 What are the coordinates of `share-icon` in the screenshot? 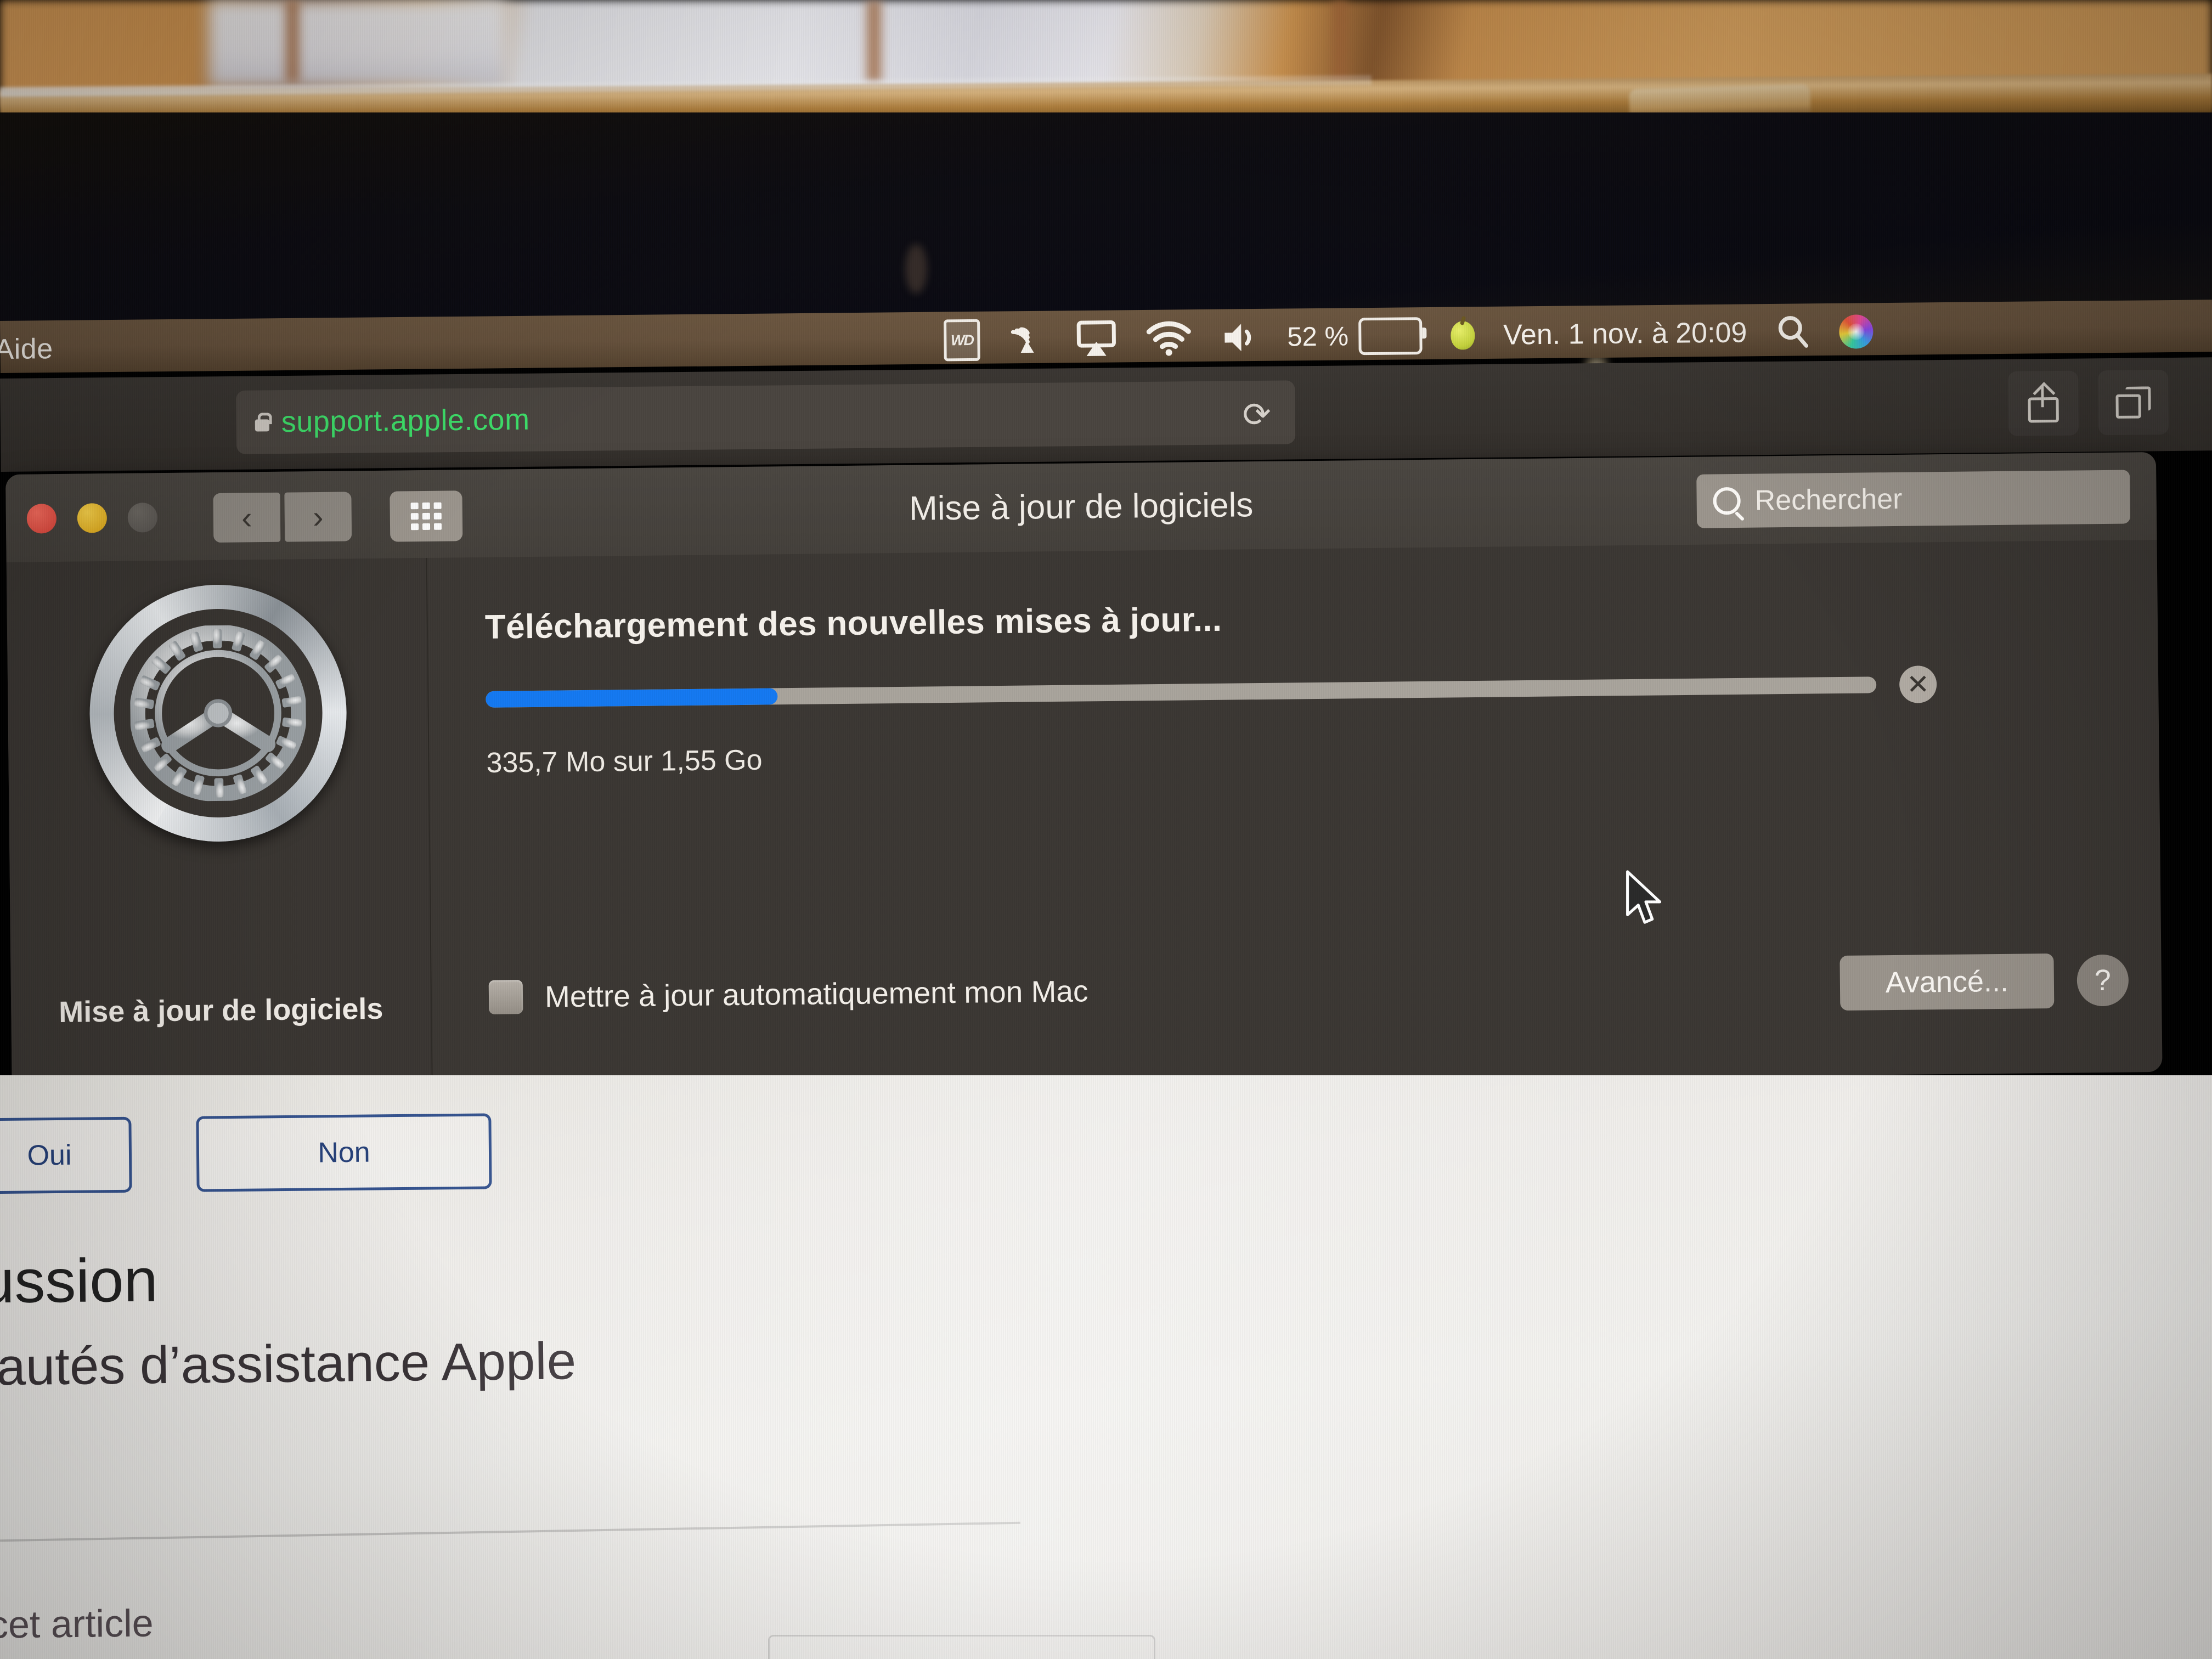 It's located at (2043, 403).